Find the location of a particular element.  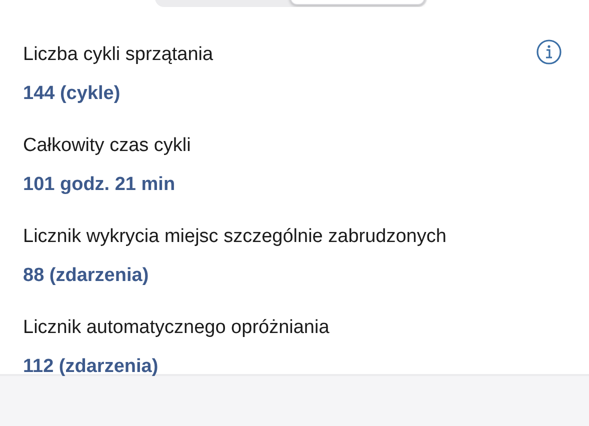

stat-label: Całkowity czas cykli is located at coordinates (107, 146).